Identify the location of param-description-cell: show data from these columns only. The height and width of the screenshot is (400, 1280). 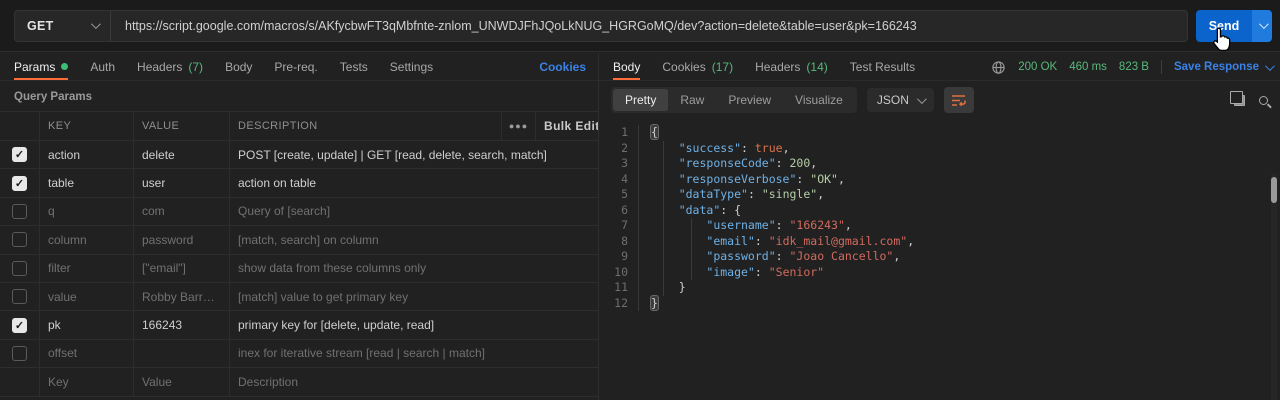
(414, 268).